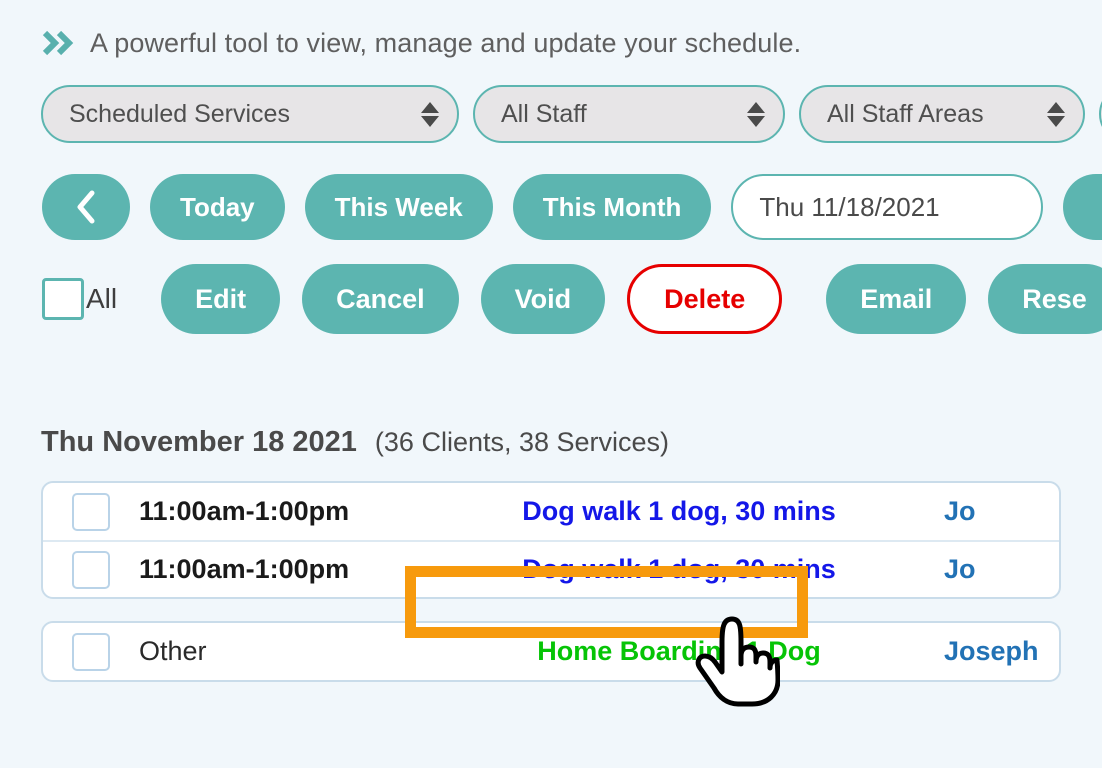  Describe the element at coordinates (1082, 207) in the screenshot. I see `next-date-button` at that location.